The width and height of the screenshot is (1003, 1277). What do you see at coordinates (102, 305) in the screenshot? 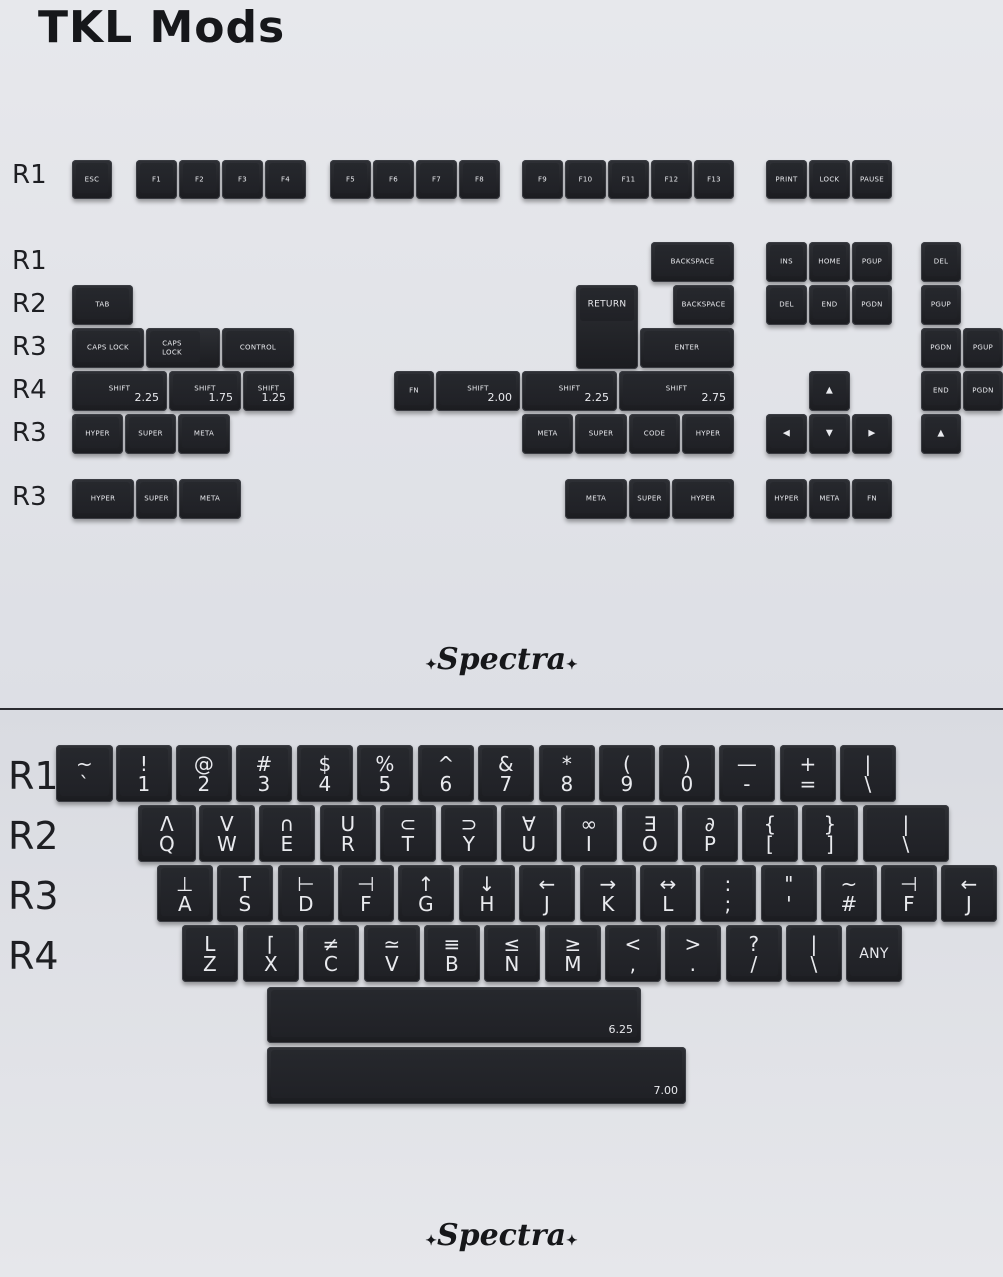
I see `keycap-tab: TAB` at bounding box center [102, 305].